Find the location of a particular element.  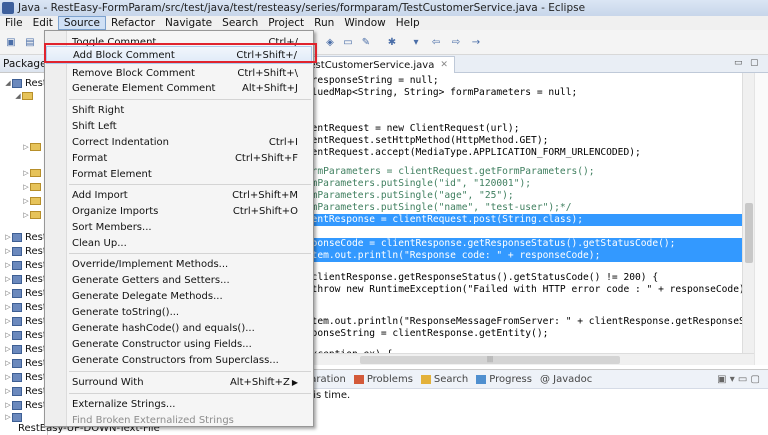

open-type-icon: ◈ is located at coordinates (330, 42).